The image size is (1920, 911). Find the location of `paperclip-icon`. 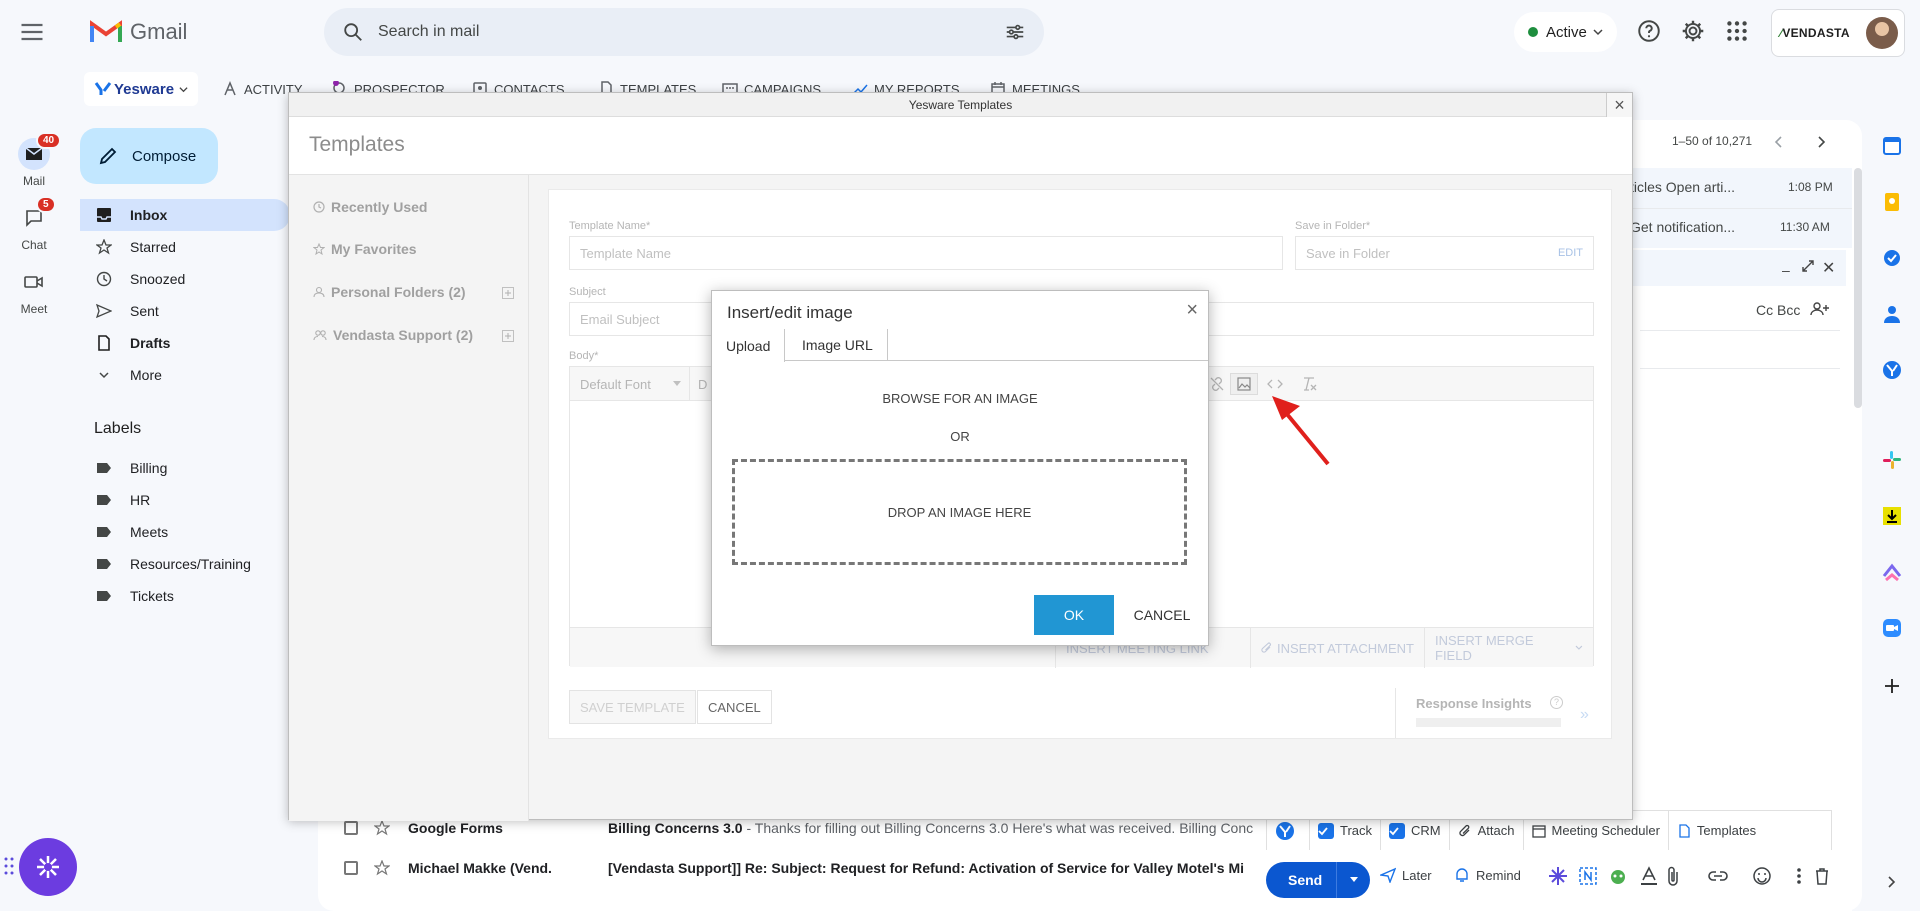

paperclip-icon is located at coordinates (1673, 876).